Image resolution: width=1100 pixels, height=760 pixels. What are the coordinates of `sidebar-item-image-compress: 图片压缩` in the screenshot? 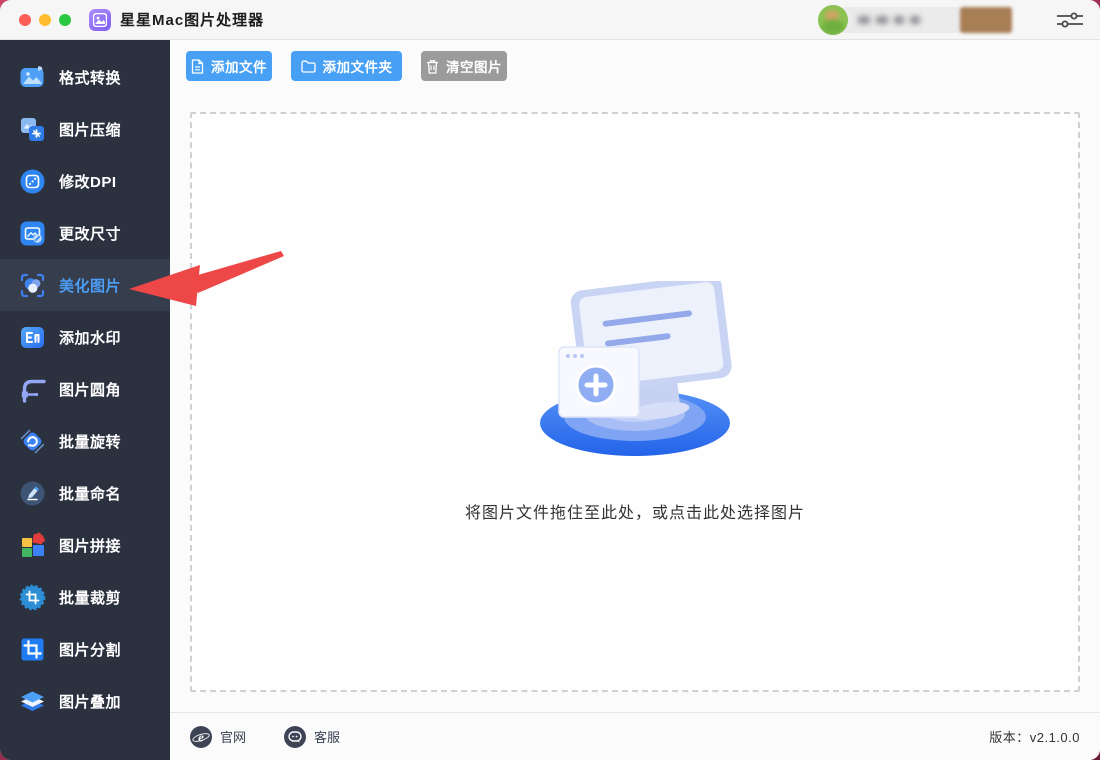 It's located at (85, 129).